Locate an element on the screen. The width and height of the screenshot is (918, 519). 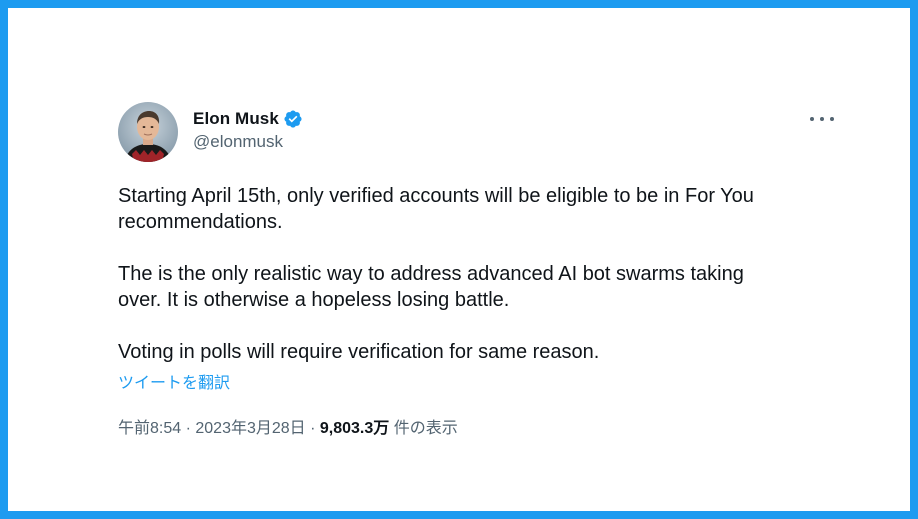
translate-link: ツイートを翻訳 is located at coordinates (174, 381).